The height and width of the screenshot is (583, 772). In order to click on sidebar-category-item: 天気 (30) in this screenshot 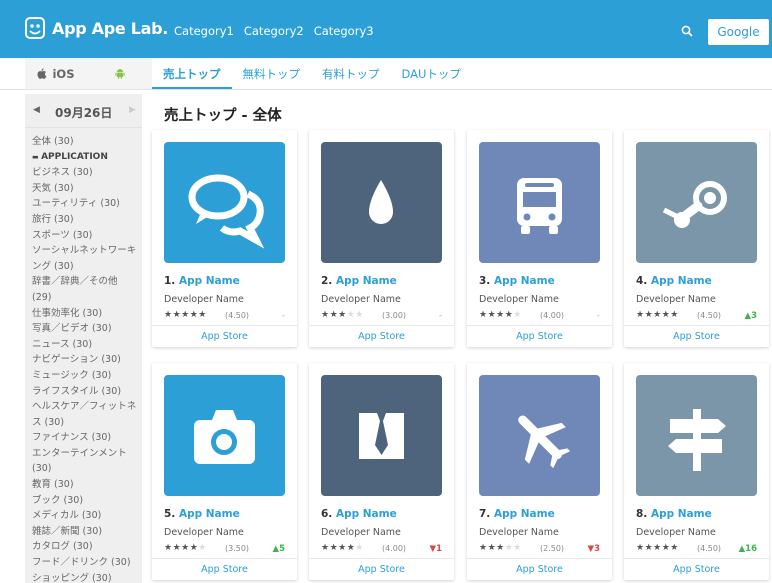, I will do `click(85, 189)`.